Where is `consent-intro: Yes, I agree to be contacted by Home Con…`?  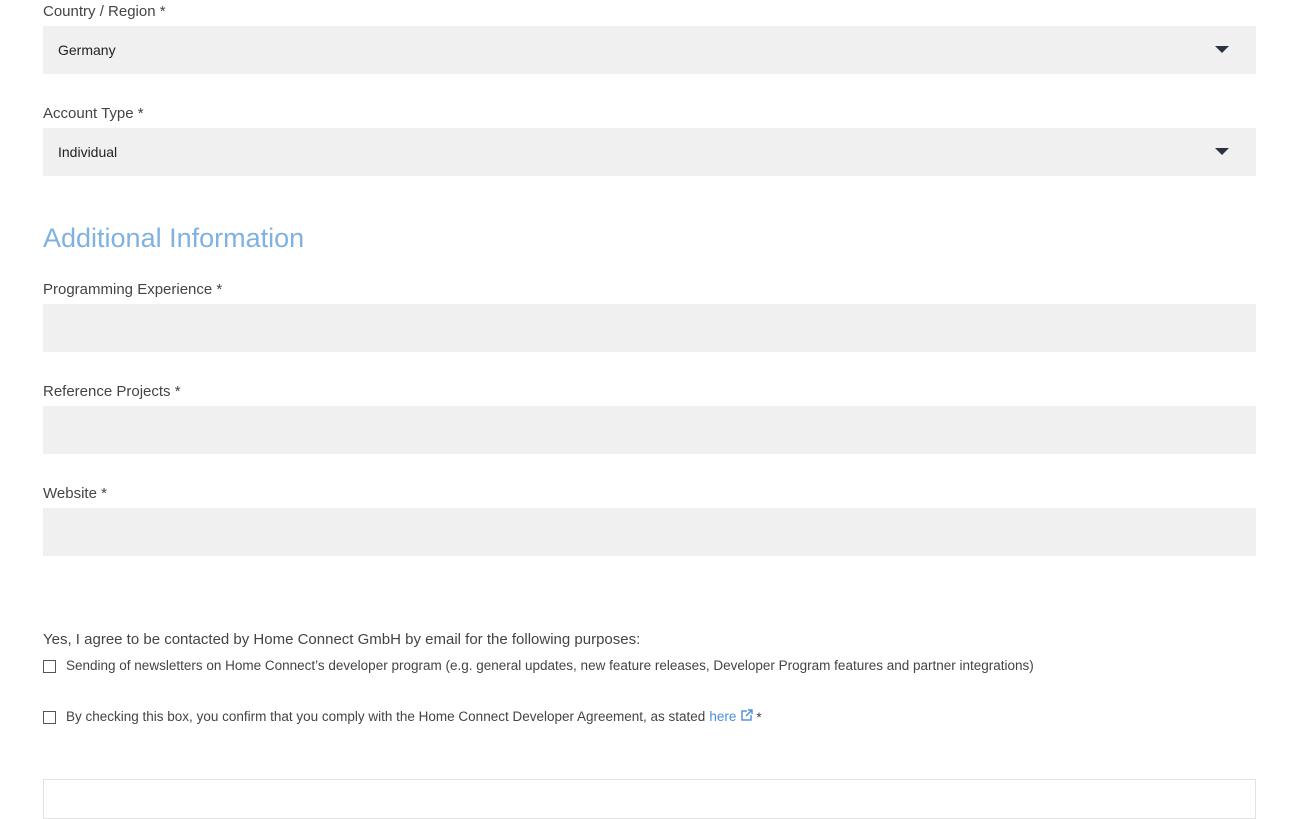 consent-intro: Yes, I agree to be contacted by Home Con… is located at coordinates (342, 639).